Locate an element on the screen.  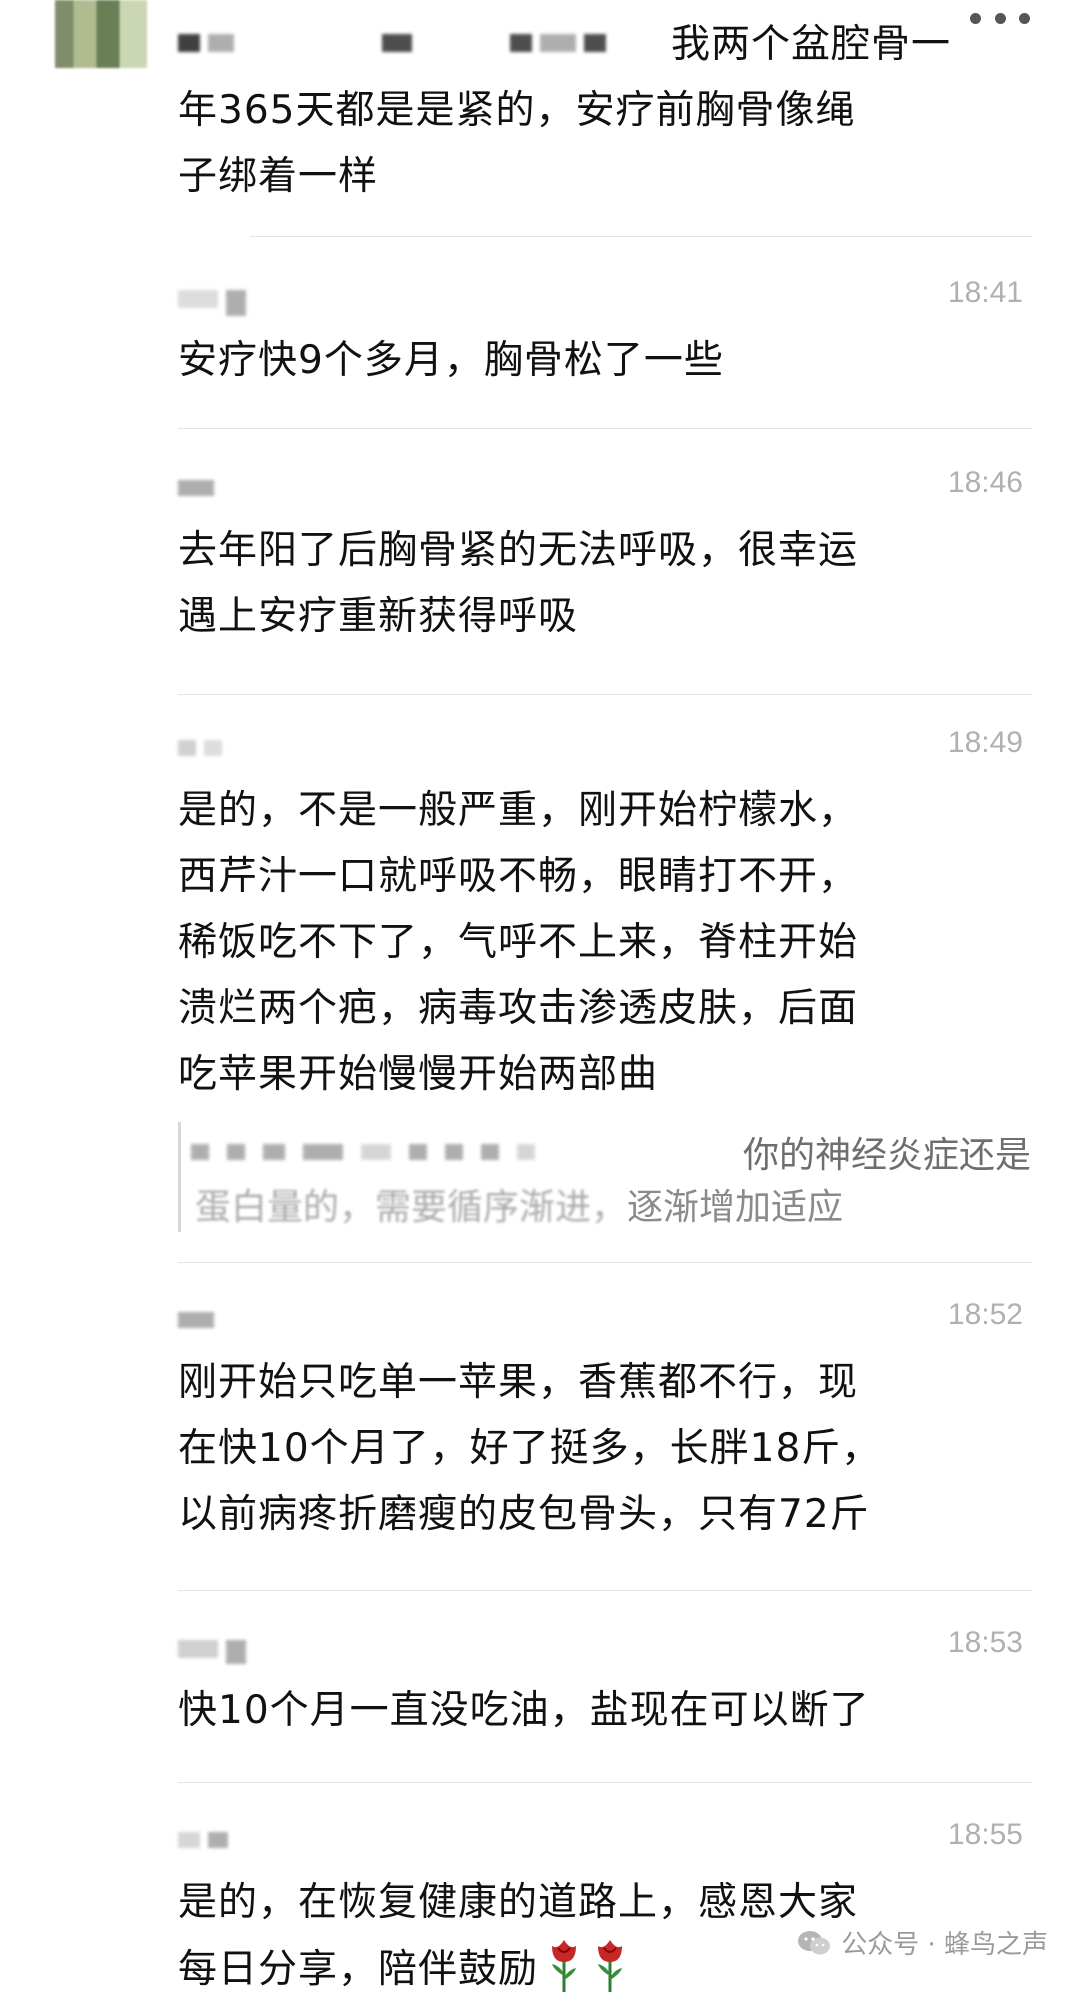
message-text-segment: 每日分享，陪伴鼓励 is located at coordinates (358, 1969).